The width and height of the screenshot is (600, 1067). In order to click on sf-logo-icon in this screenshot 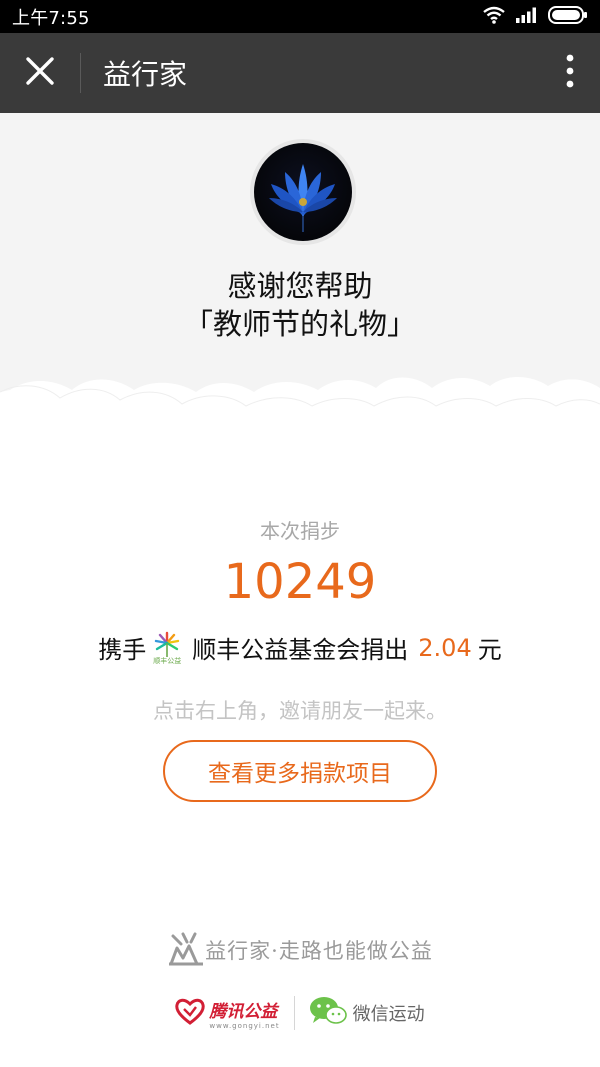, I will do `click(167, 644)`.